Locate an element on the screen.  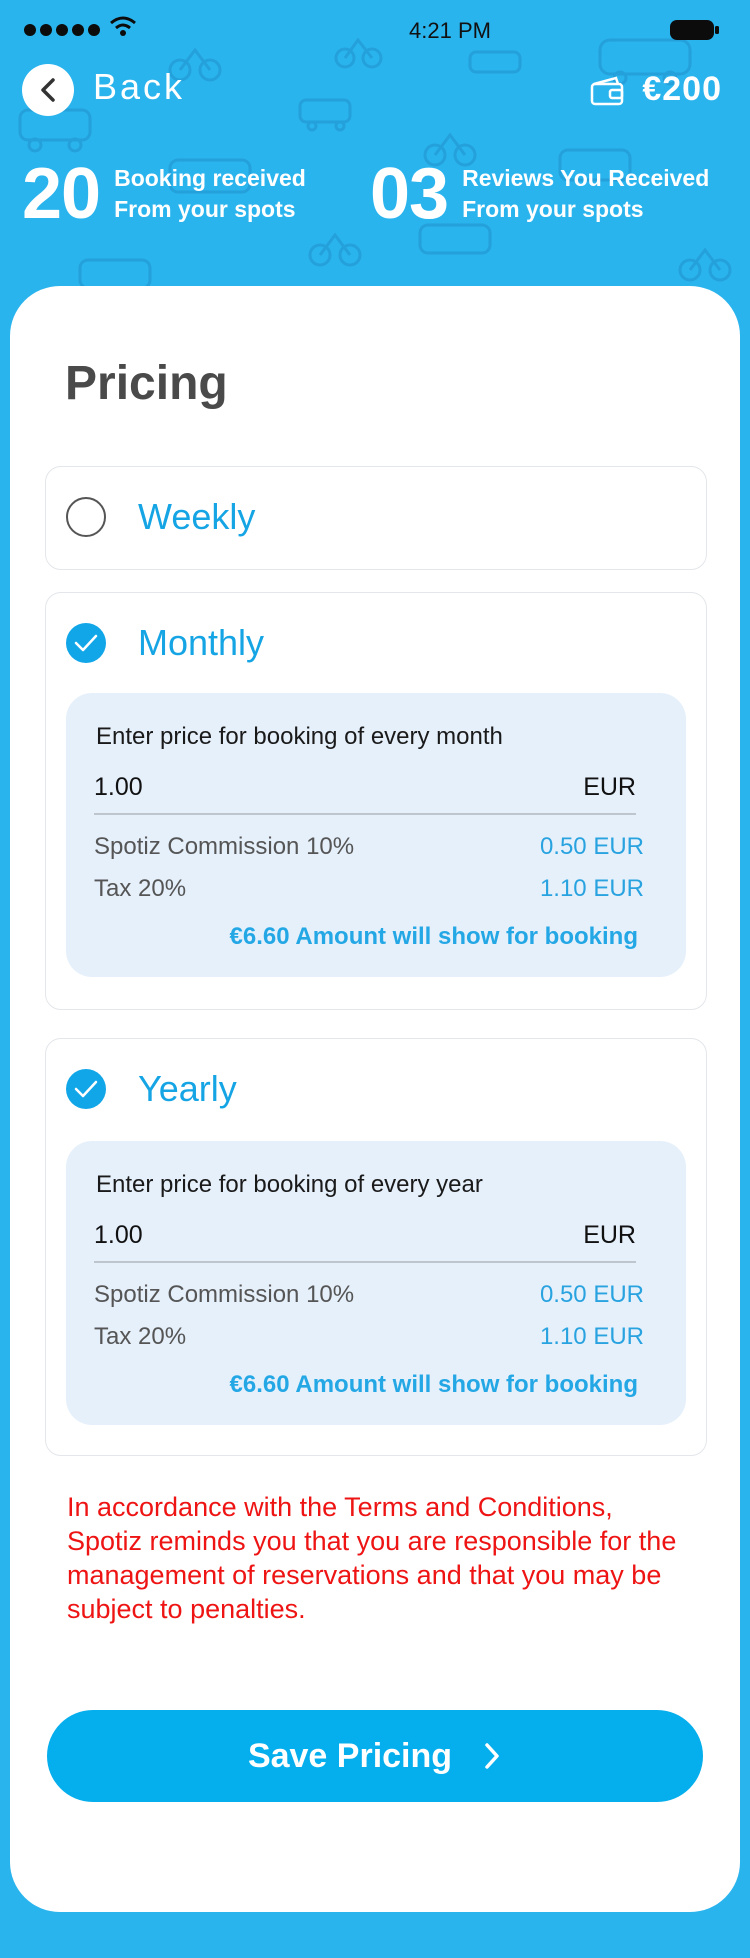
reviews-stat: 03 Reviews You Received From your spots is located at coordinates (539, 194).